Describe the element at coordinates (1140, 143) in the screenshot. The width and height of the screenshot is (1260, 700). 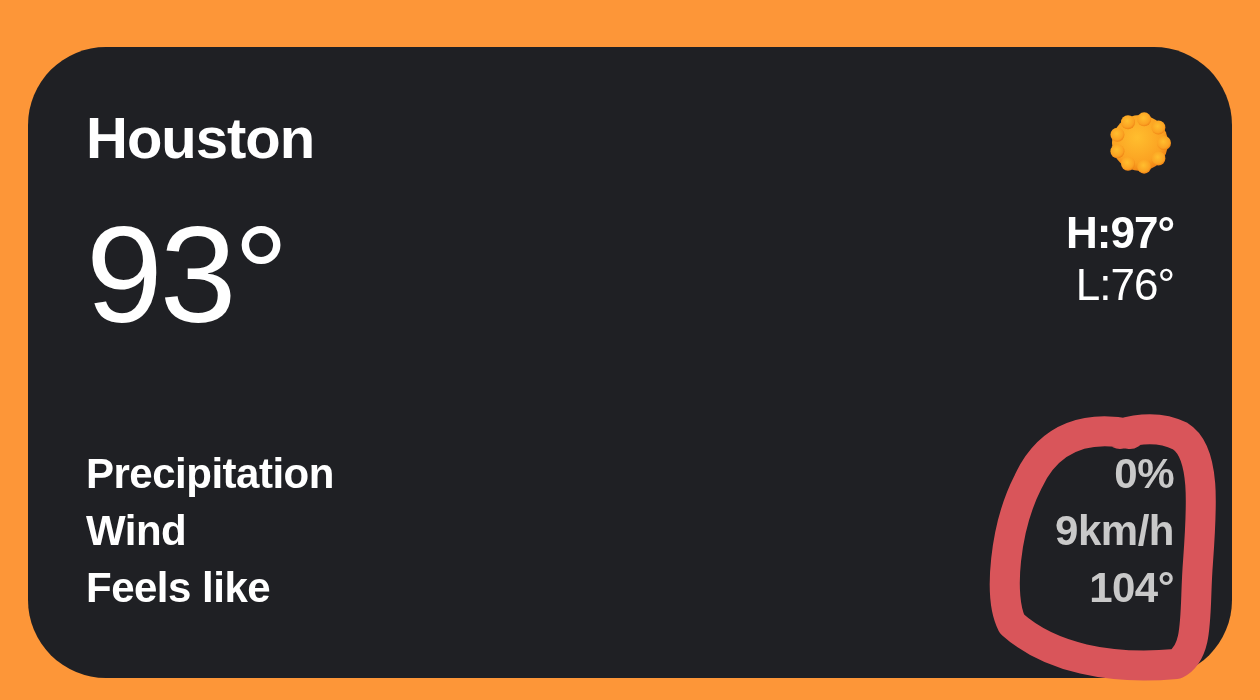
I see `sun-icon` at that location.